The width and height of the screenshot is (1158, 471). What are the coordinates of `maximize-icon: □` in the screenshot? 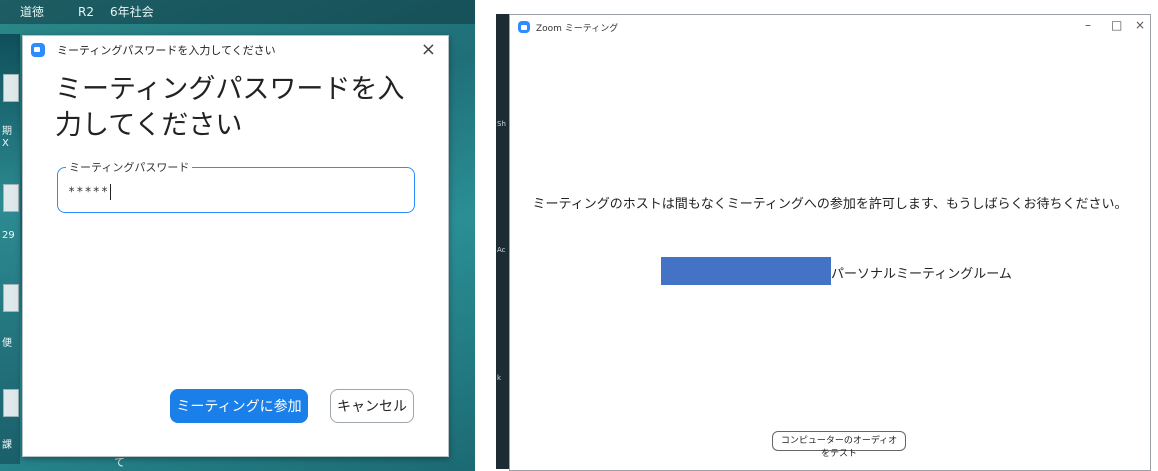 It's located at (1116, 25).